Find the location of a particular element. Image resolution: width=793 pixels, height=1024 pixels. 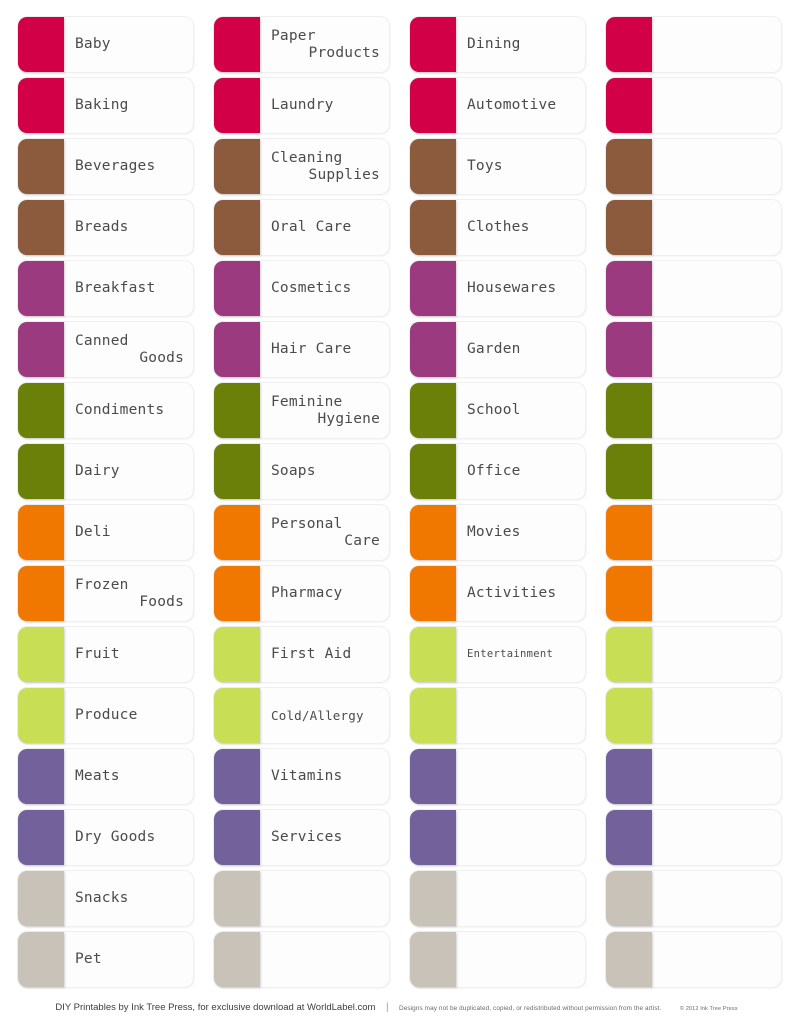

label-text-area: Cosmetics is located at coordinates (324, 288).